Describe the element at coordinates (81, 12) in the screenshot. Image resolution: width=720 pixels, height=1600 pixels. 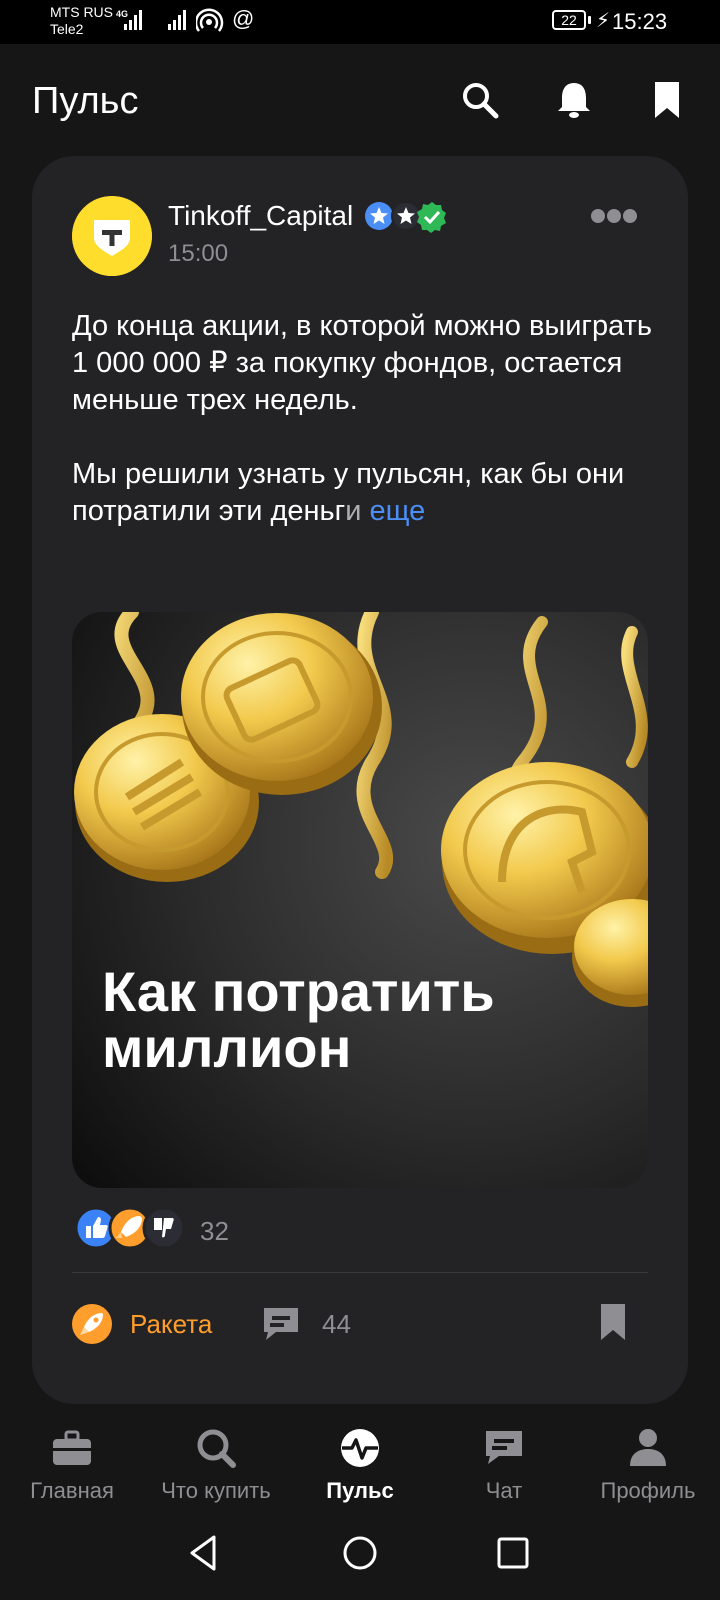
I see `carrier-1: MTS RUS` at that location.